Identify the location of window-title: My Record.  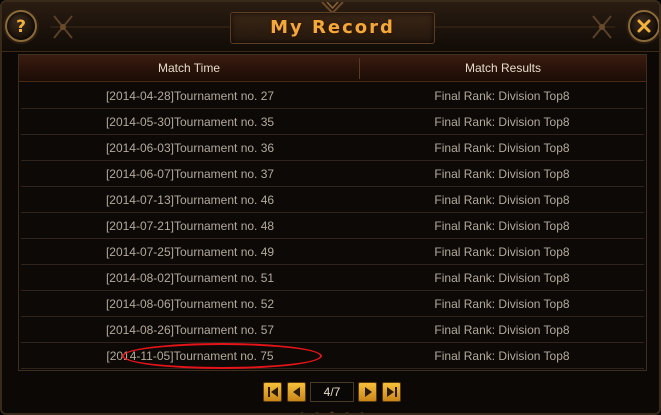
(332, 27).